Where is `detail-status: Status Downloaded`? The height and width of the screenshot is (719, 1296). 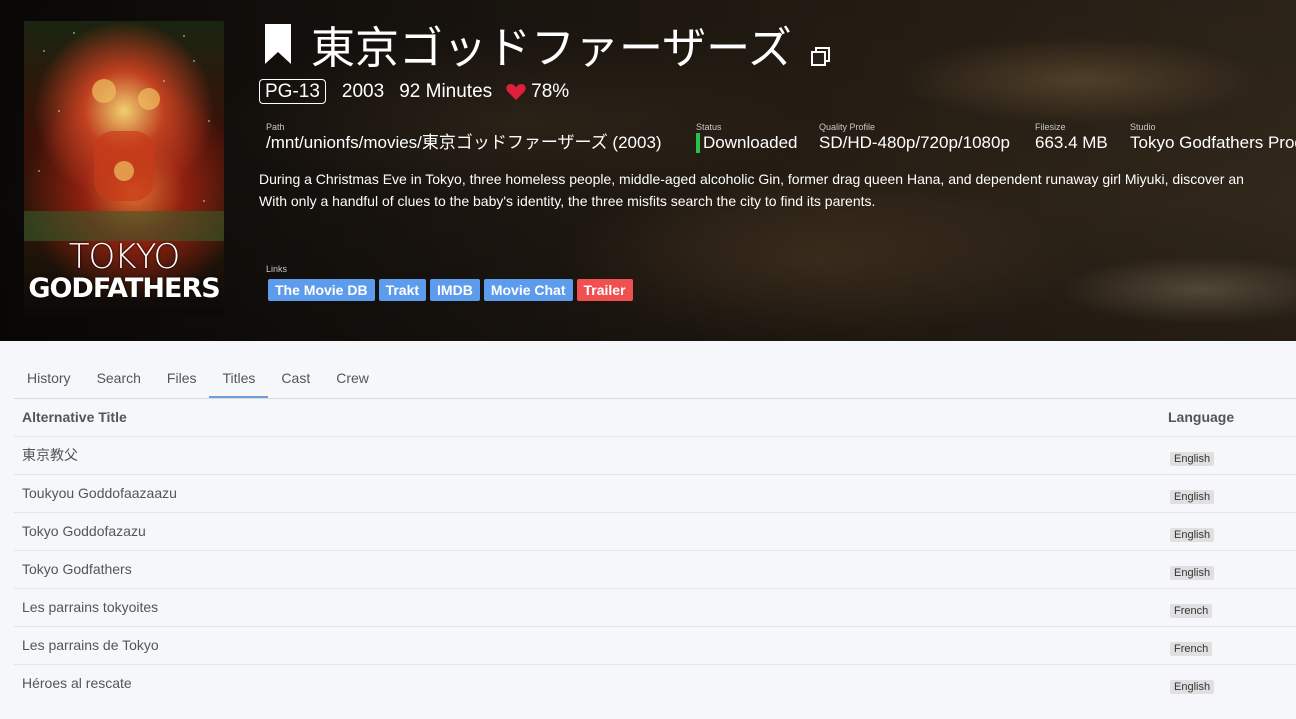
detail-status: Status Downloaded is located at coordinates (747, 137).